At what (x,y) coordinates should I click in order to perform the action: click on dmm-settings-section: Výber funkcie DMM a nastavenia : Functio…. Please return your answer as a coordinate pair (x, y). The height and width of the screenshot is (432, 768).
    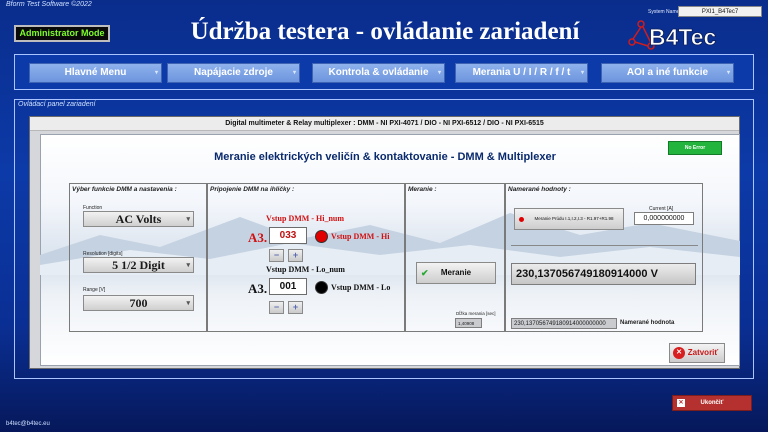
    Looking at the image, I should click on (138, 257).